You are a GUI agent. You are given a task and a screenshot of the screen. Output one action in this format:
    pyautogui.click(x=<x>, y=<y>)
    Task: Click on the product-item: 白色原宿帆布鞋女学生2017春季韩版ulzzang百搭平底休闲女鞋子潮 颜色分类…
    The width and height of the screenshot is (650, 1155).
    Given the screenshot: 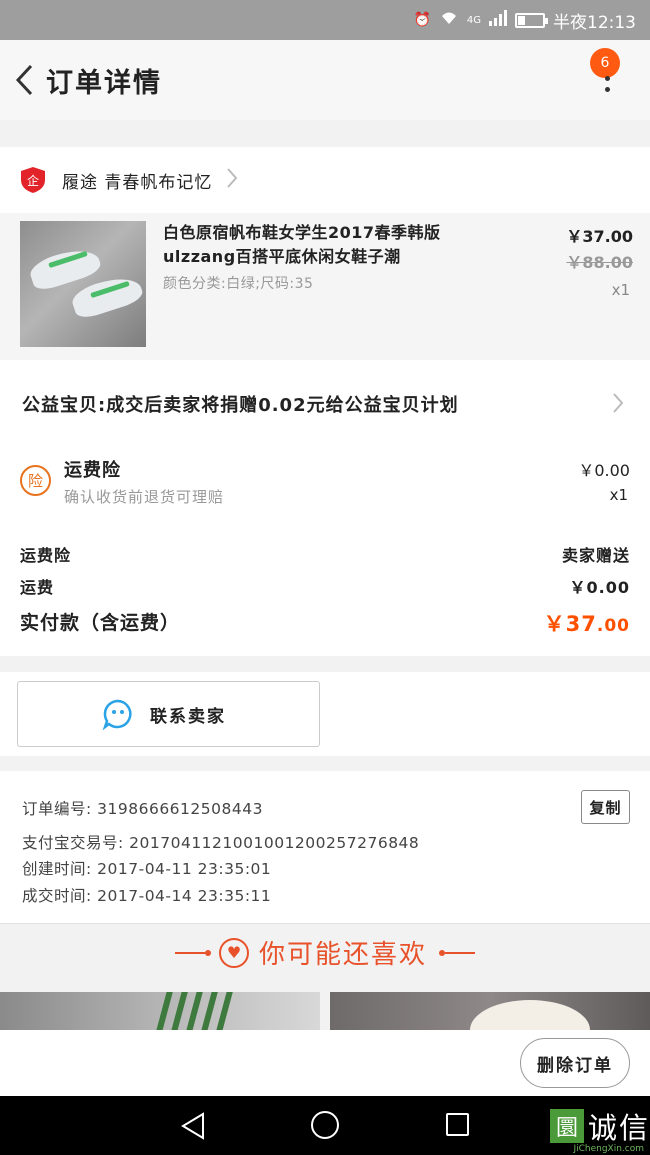 What is the action you would take?
    pyautogui.click(x=325, y=286)
    